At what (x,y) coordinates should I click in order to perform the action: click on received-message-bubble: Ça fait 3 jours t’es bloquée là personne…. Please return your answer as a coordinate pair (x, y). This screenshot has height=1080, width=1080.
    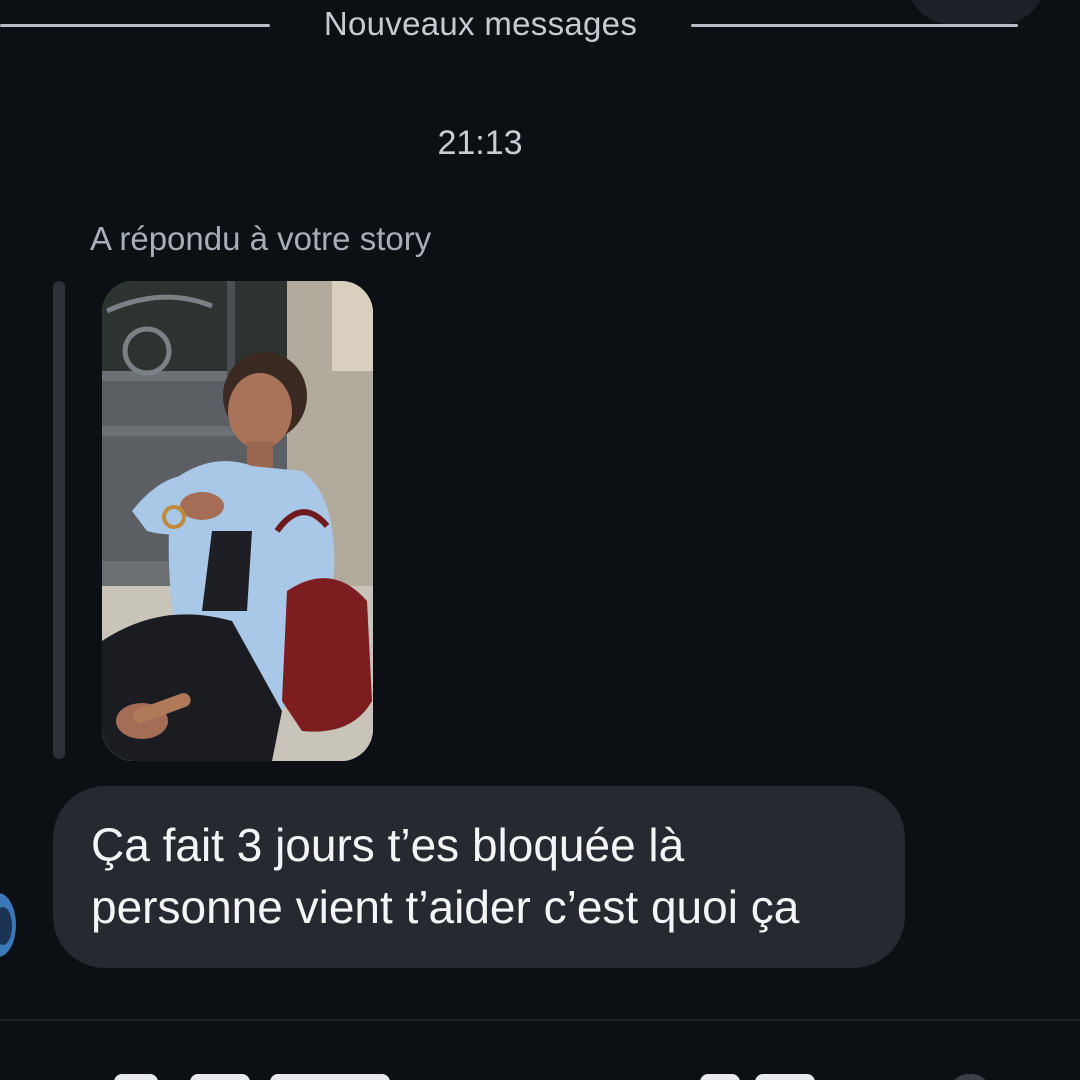
    Looking at the image, I should click on (479, 877).